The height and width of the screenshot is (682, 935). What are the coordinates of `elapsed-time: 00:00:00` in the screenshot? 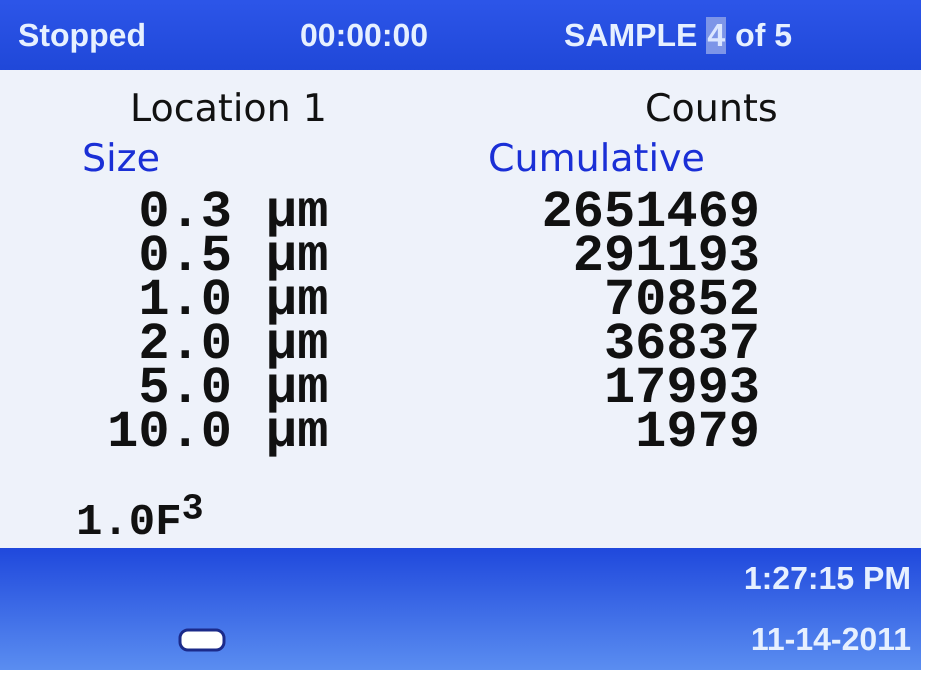 It's located at (365, 35).